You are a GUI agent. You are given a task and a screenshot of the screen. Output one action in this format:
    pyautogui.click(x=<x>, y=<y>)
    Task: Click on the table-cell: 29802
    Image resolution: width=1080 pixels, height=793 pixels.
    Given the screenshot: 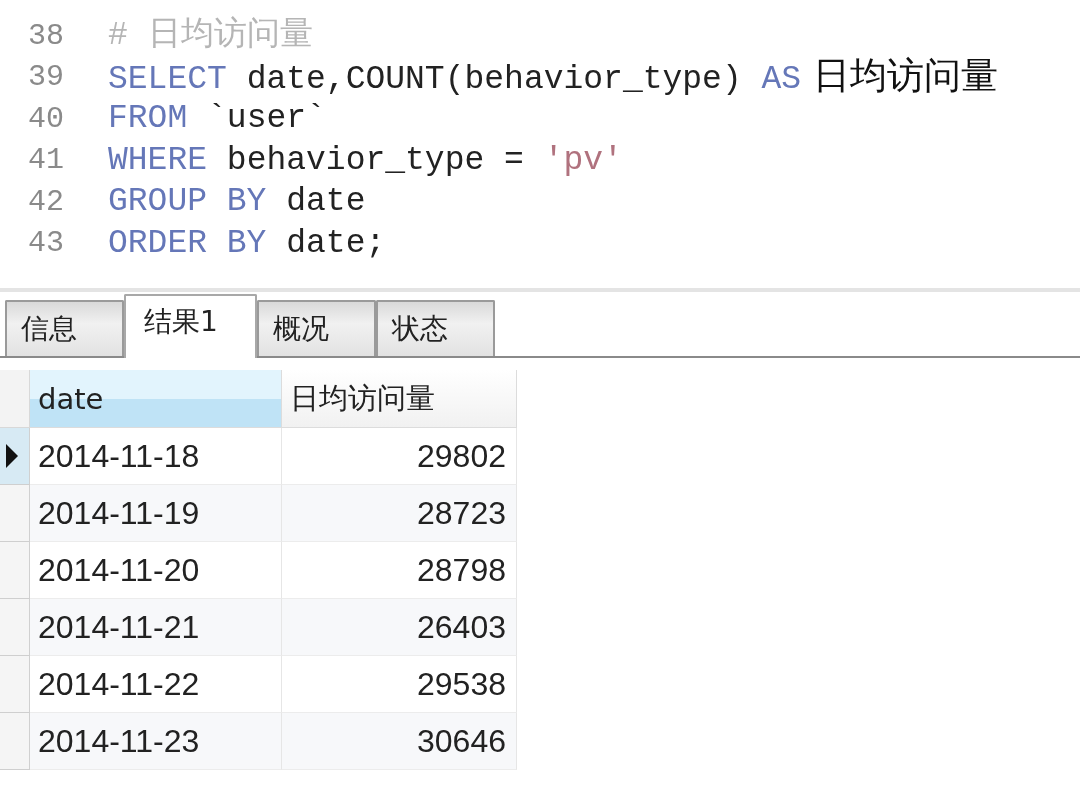 What is the action you would take?
    pyautogui.click(x=399, y=456)
    